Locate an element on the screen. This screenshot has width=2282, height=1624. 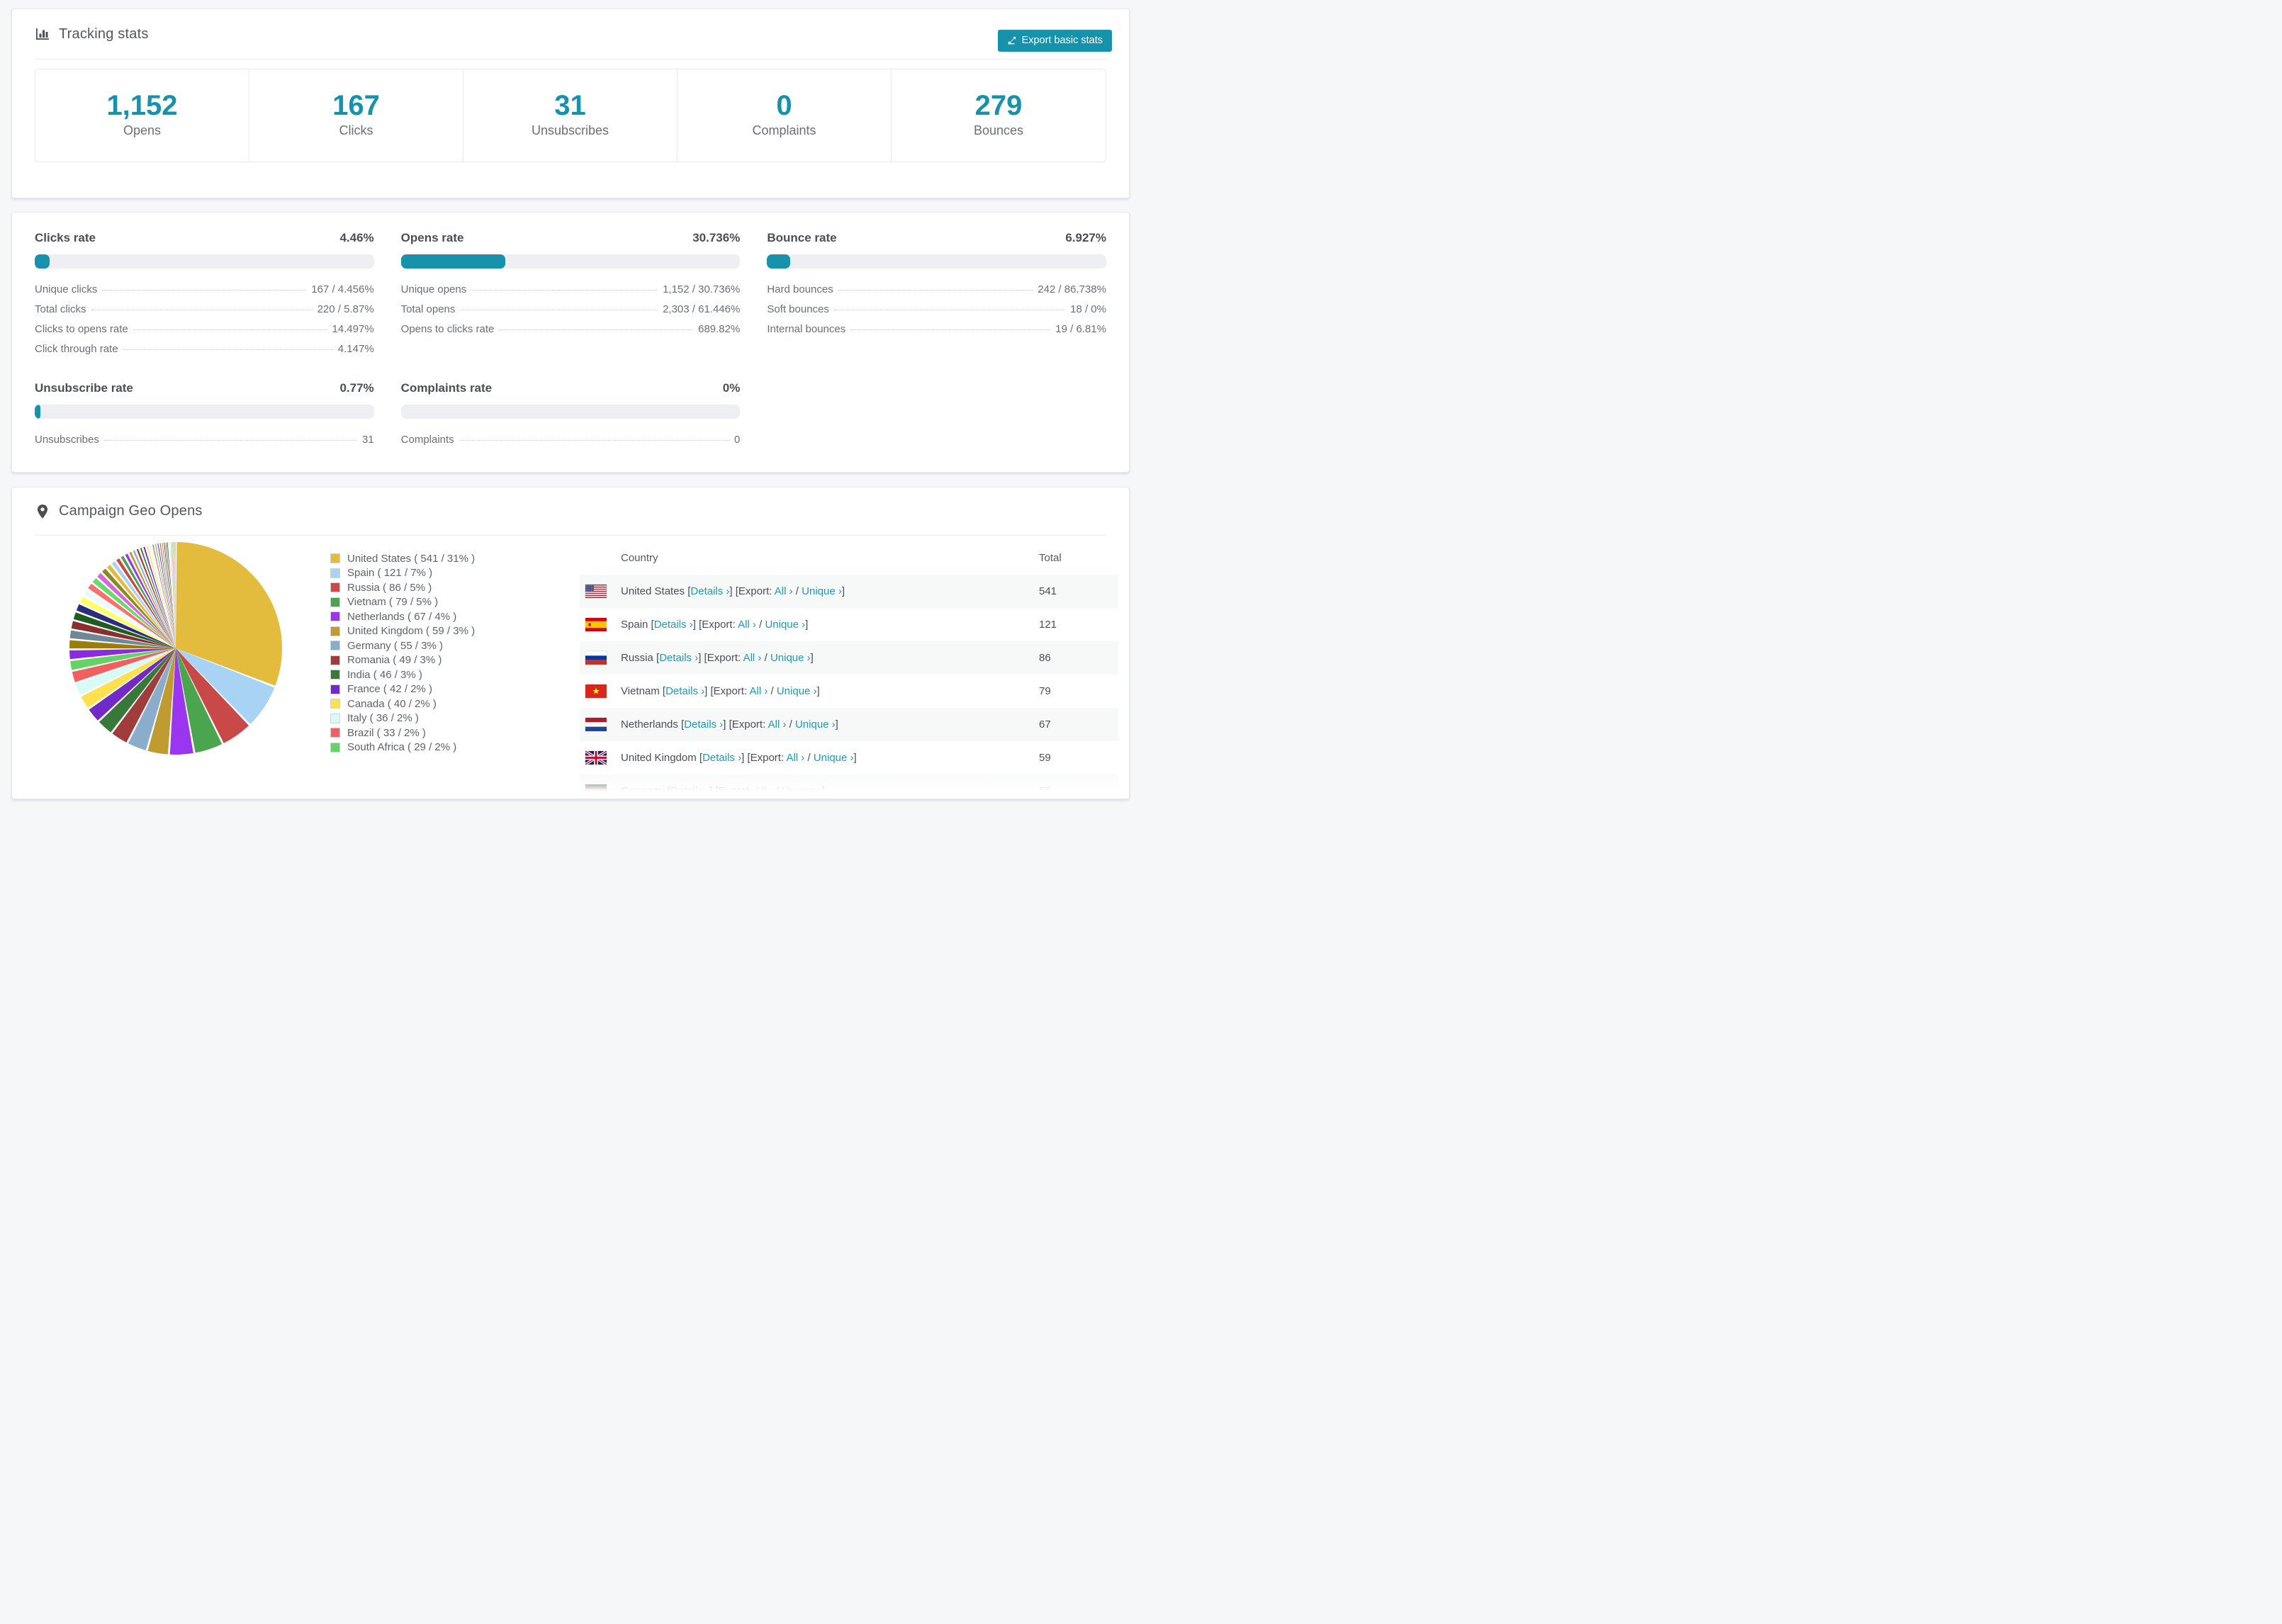
legend-label: Italy ( 36 / 2% ) is located at coordinates (383, 719).